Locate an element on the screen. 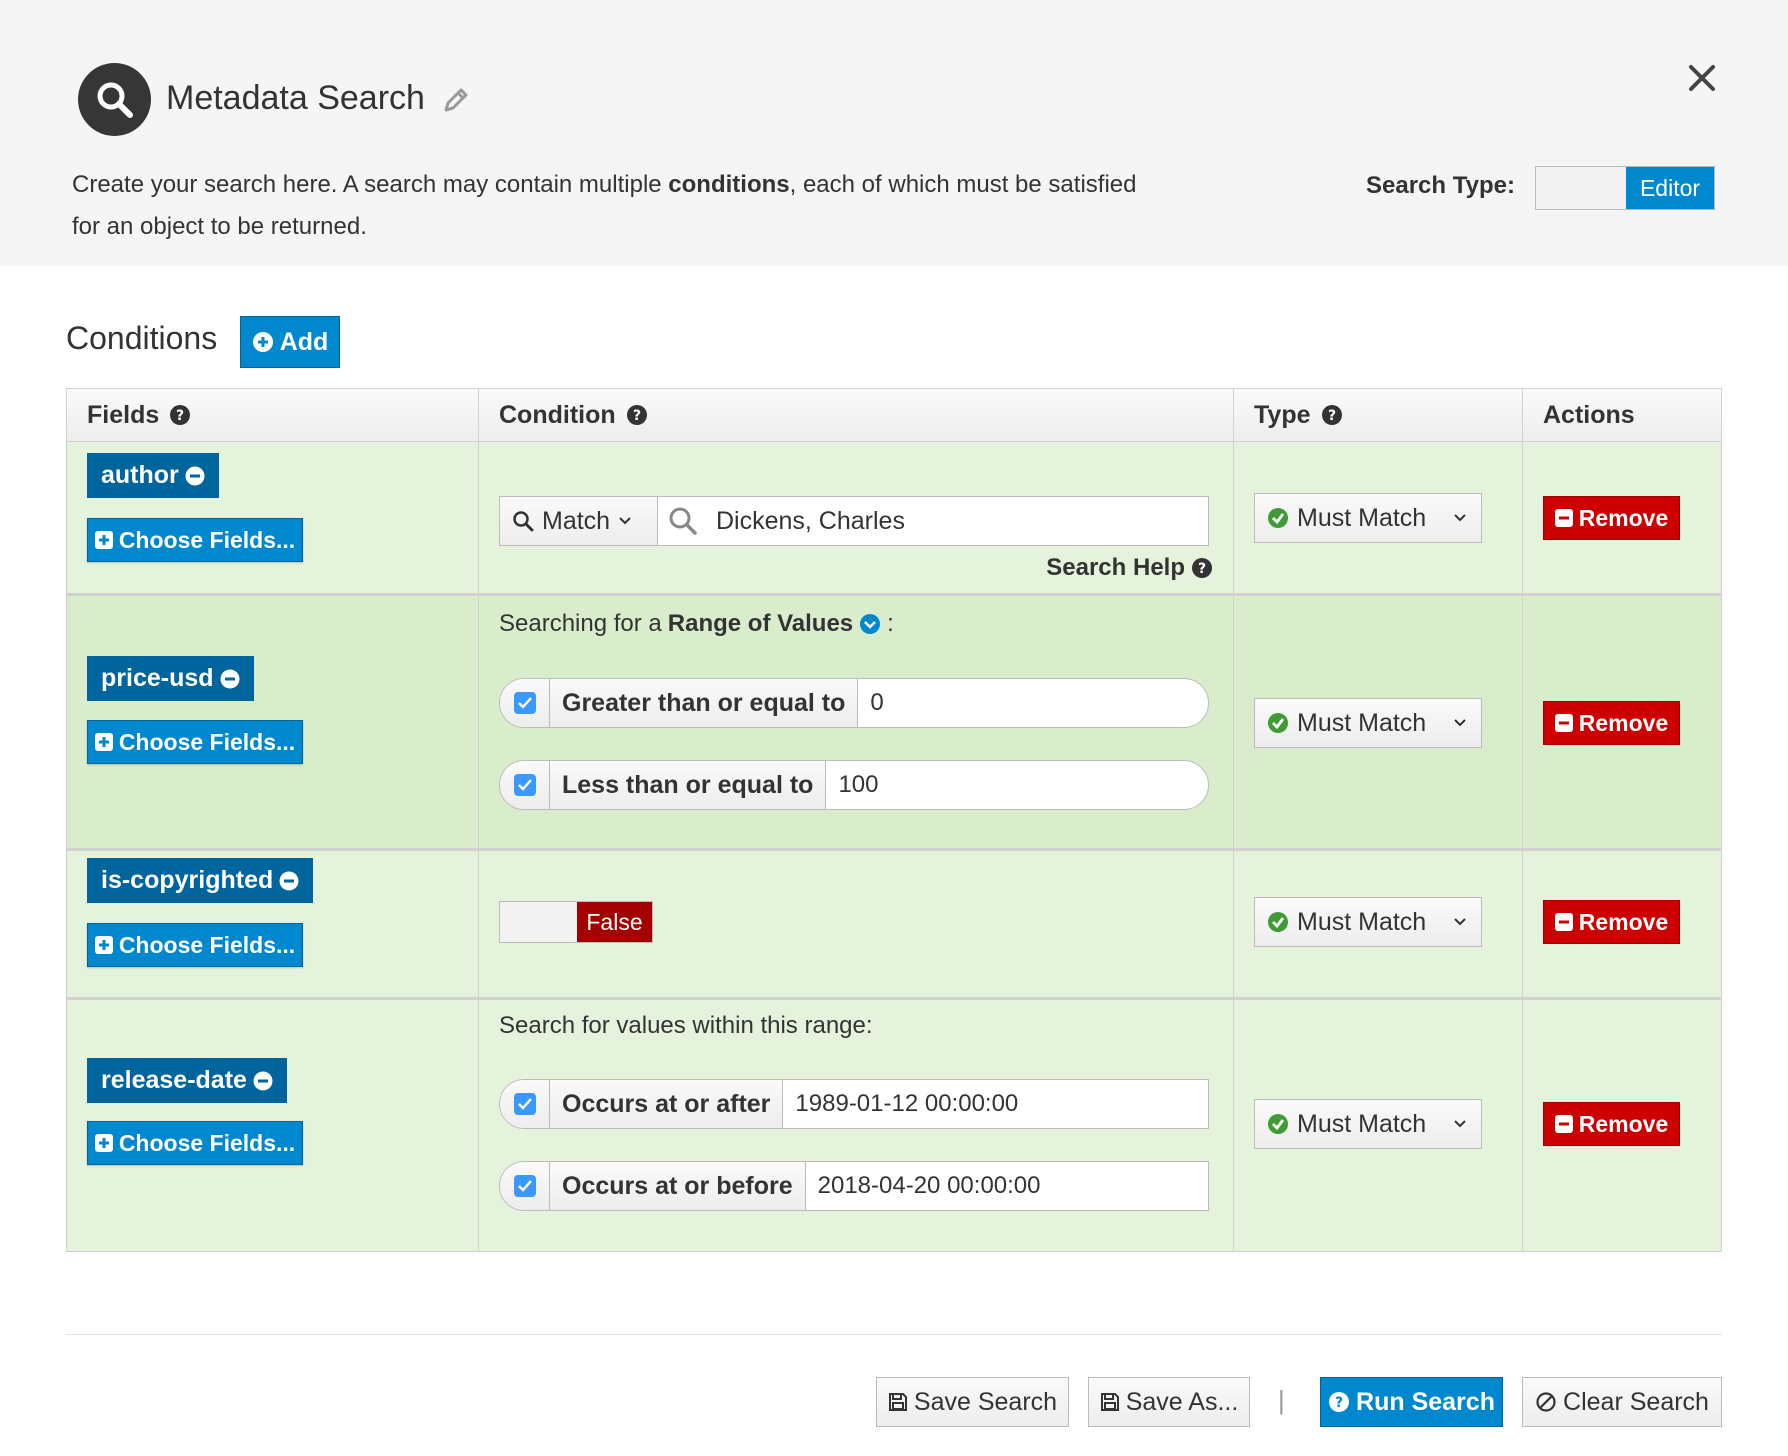 The image size is (1788, 1456). field-tag: is-copyrighted is located at coordinates (200, 880).